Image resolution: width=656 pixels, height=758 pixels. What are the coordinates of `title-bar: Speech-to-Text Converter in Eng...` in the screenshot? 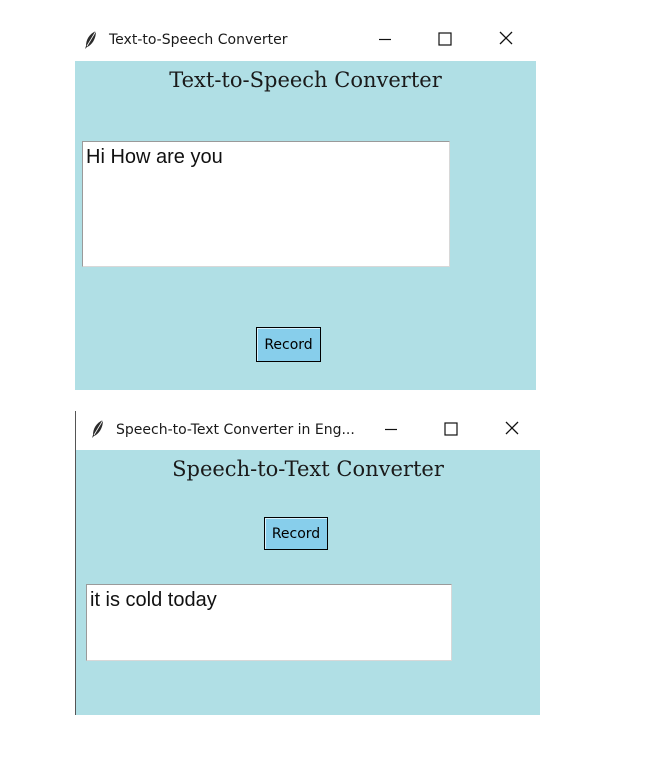 It's located at (308, 430).